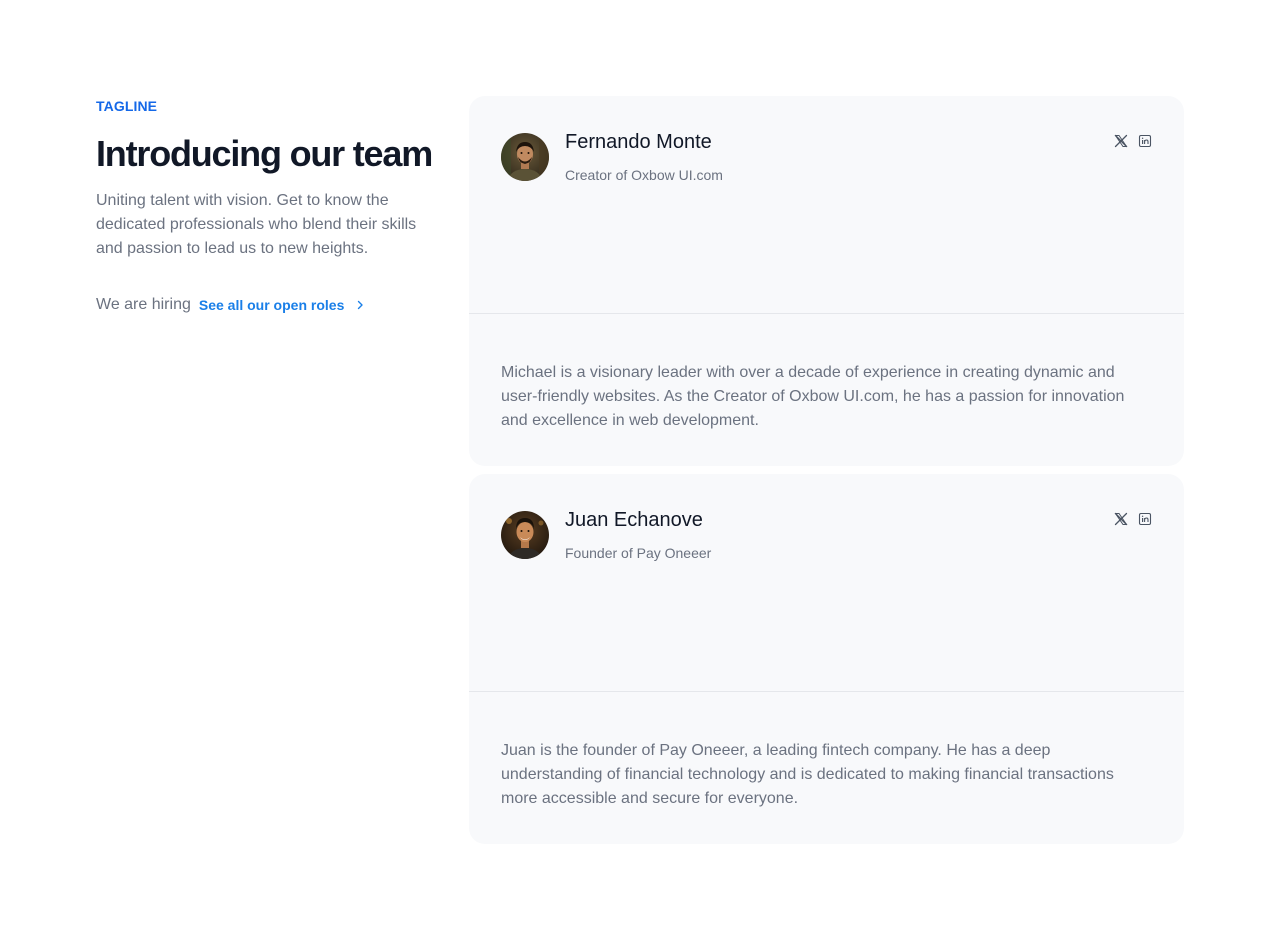 This screenshot has width=1280, height=940. I want to click on hiring-label: We are hiring, so click(143, 304).